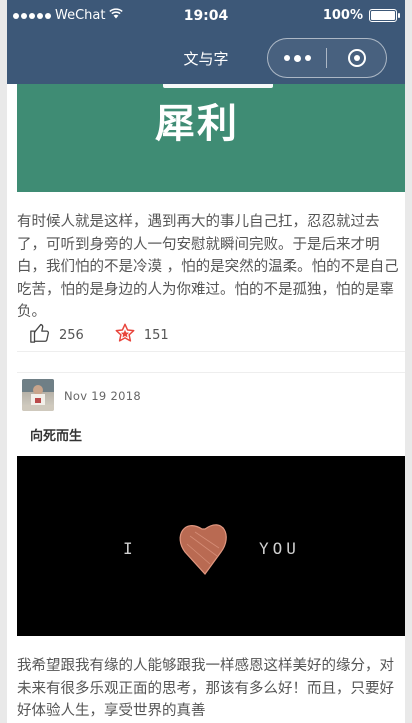 The width and height of the screenshot is (412, 723). Describe the element at coordinates (218, 86) in the screenshot. I see `image-text-fragment` at that location.